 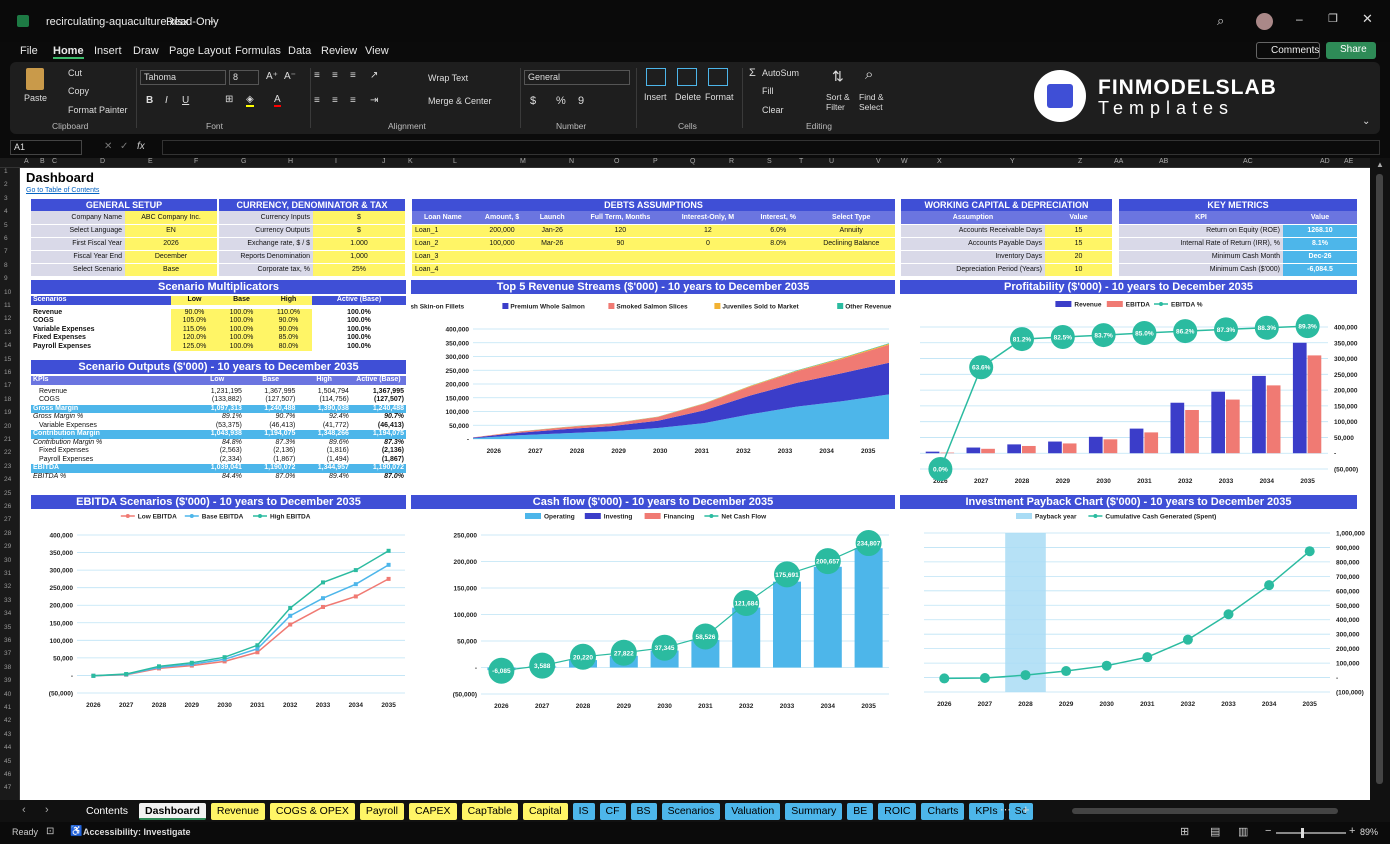 I want to click on menu-data: Data, so click(x=299, y=51).